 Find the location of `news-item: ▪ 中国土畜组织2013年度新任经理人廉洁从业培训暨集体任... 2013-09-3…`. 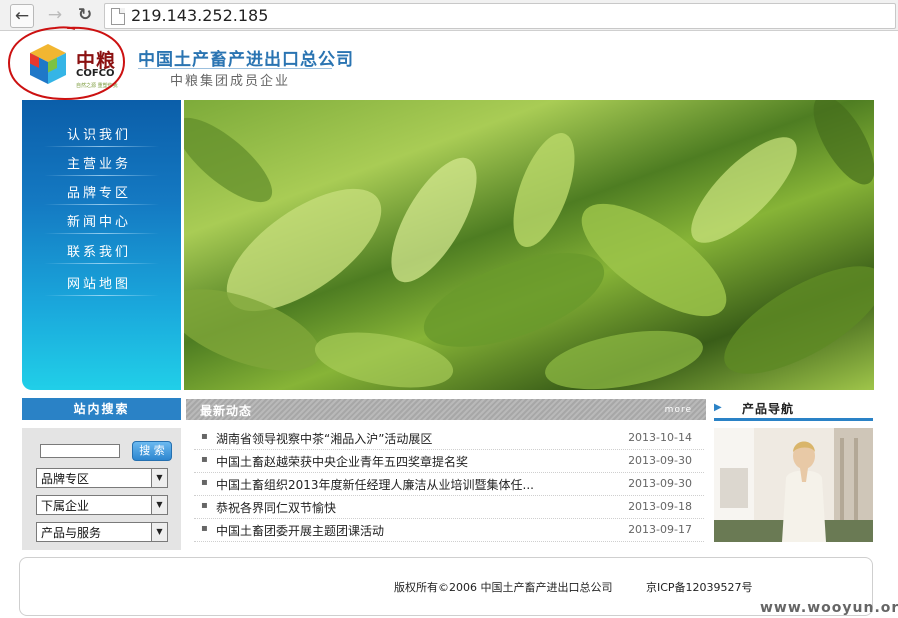

news-item: ▪ 中国土畜组织2013年度新任经理人廉洁从业培训暨集体任... 2013-09-3… is located at coordinates (449, 484).